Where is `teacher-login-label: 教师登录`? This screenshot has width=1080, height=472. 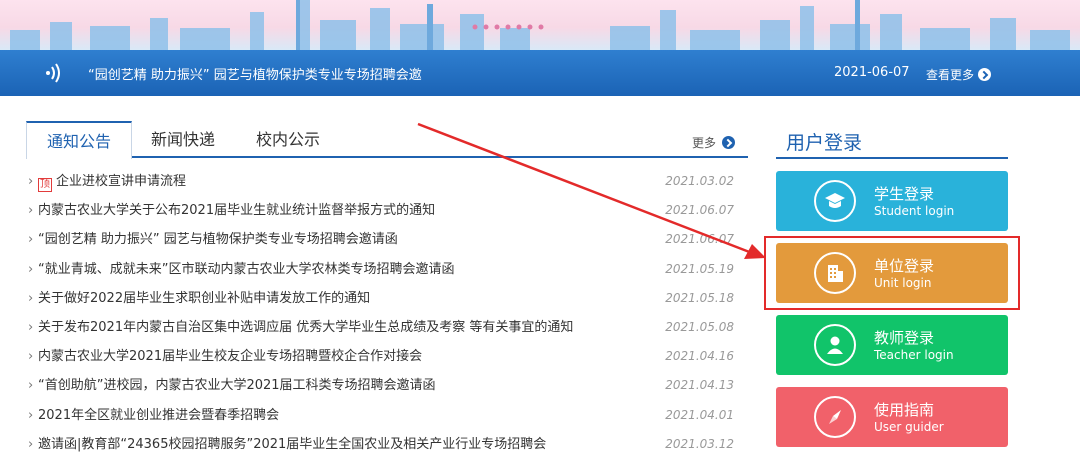
teacher-login-label: 教师登录 is located at coordinates (904, 338).